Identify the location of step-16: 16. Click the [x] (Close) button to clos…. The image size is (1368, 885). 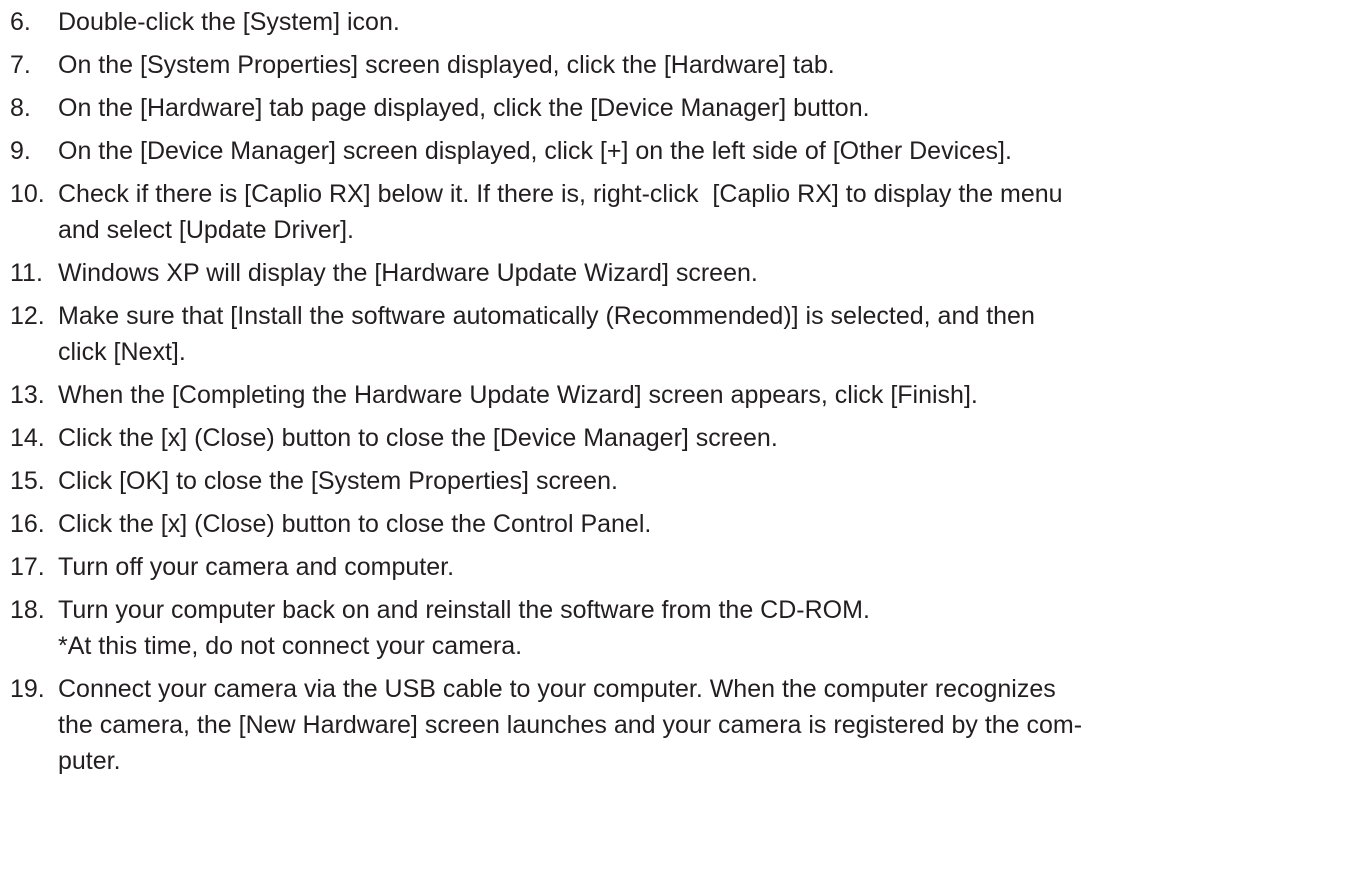
(689, 524).